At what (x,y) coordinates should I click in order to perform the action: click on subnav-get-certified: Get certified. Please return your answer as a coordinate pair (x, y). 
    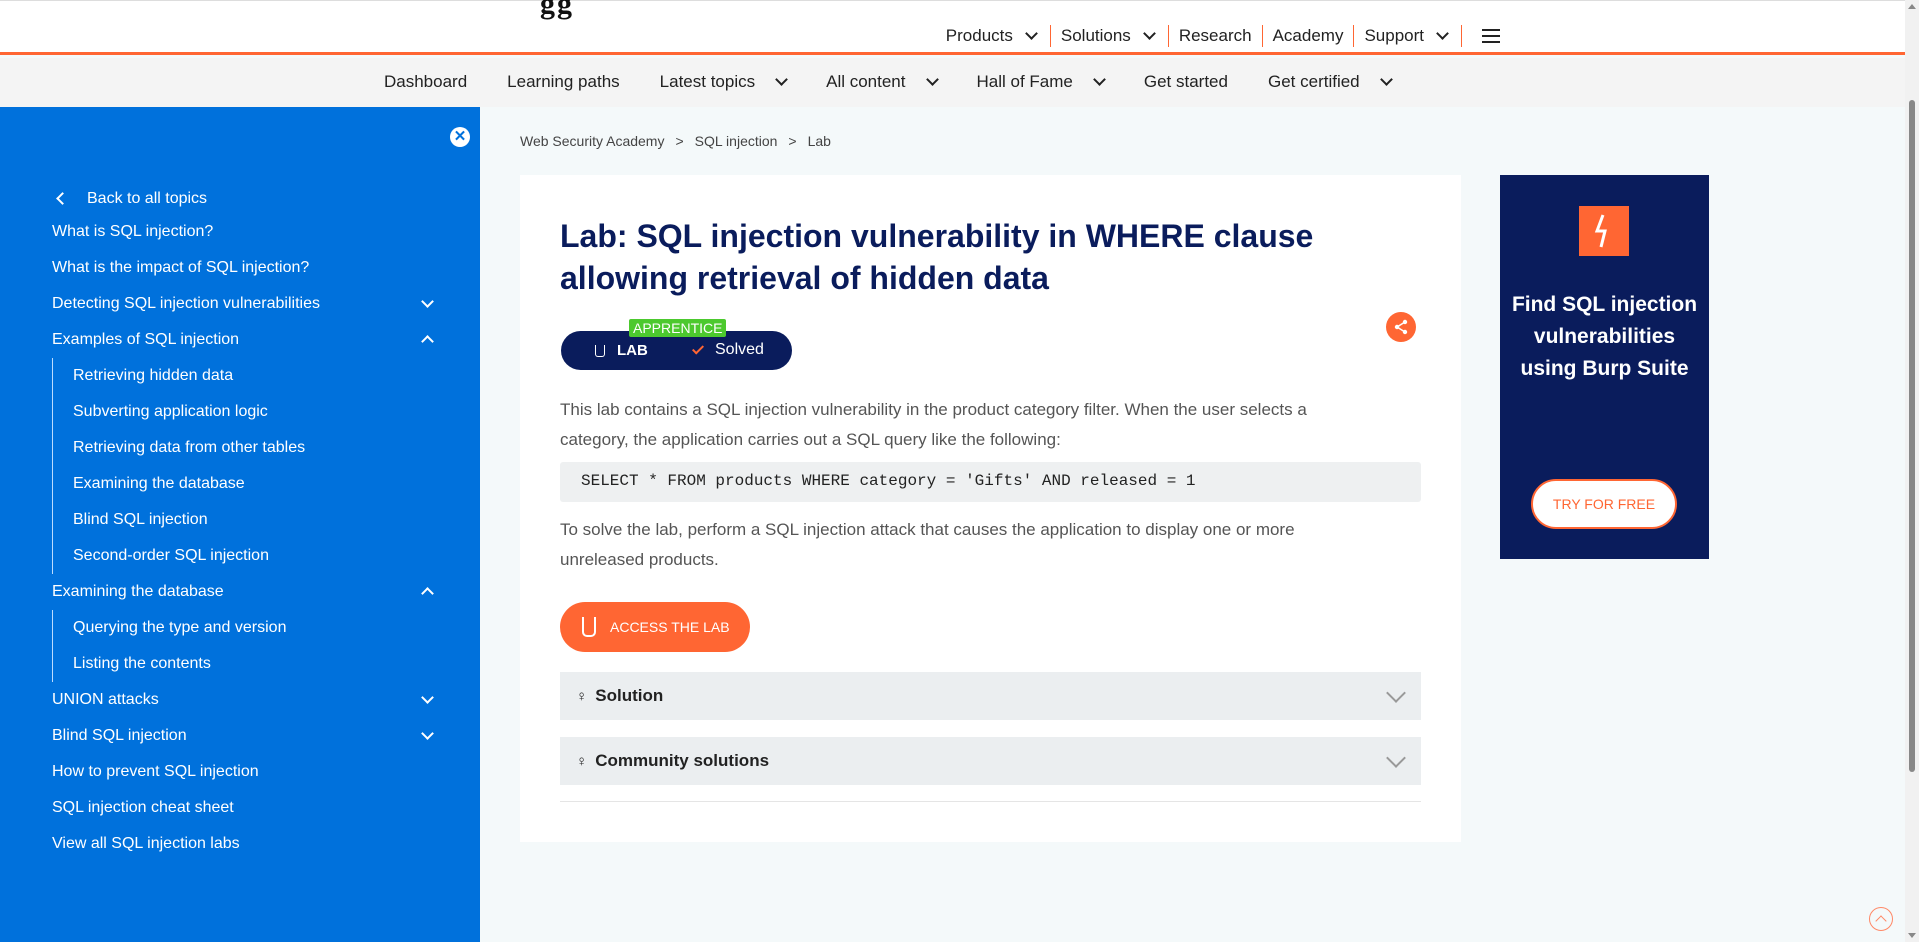
    Looking at the image, I should click on (1330, 82).